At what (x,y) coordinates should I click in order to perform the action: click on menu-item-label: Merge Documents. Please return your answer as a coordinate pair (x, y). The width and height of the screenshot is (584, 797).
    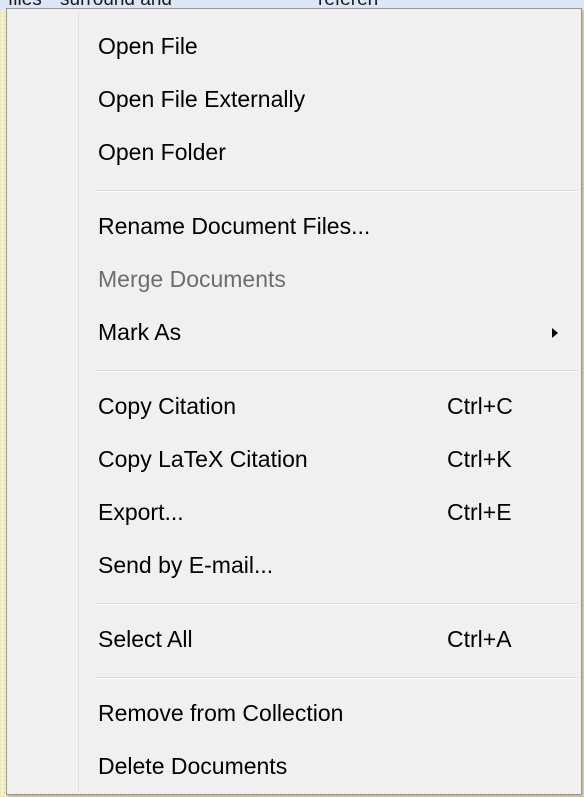
    Looking at the image, I should click on (192, 279).